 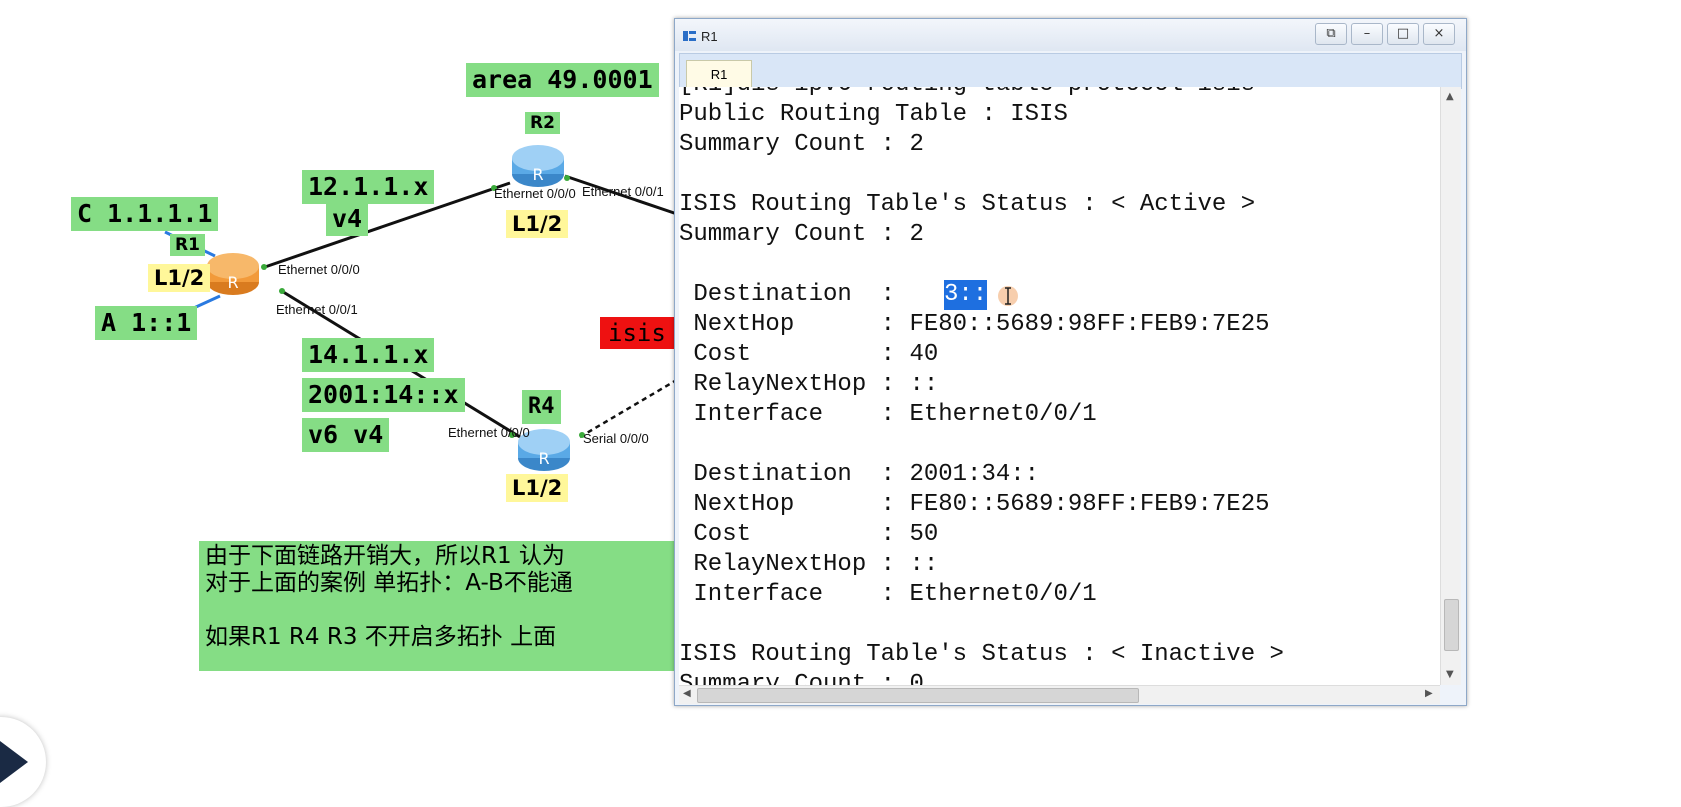 What do you see at coordinates (630, 407) in the screenshot?
I see `link-r4-r3` at bounding box center [630, 407].